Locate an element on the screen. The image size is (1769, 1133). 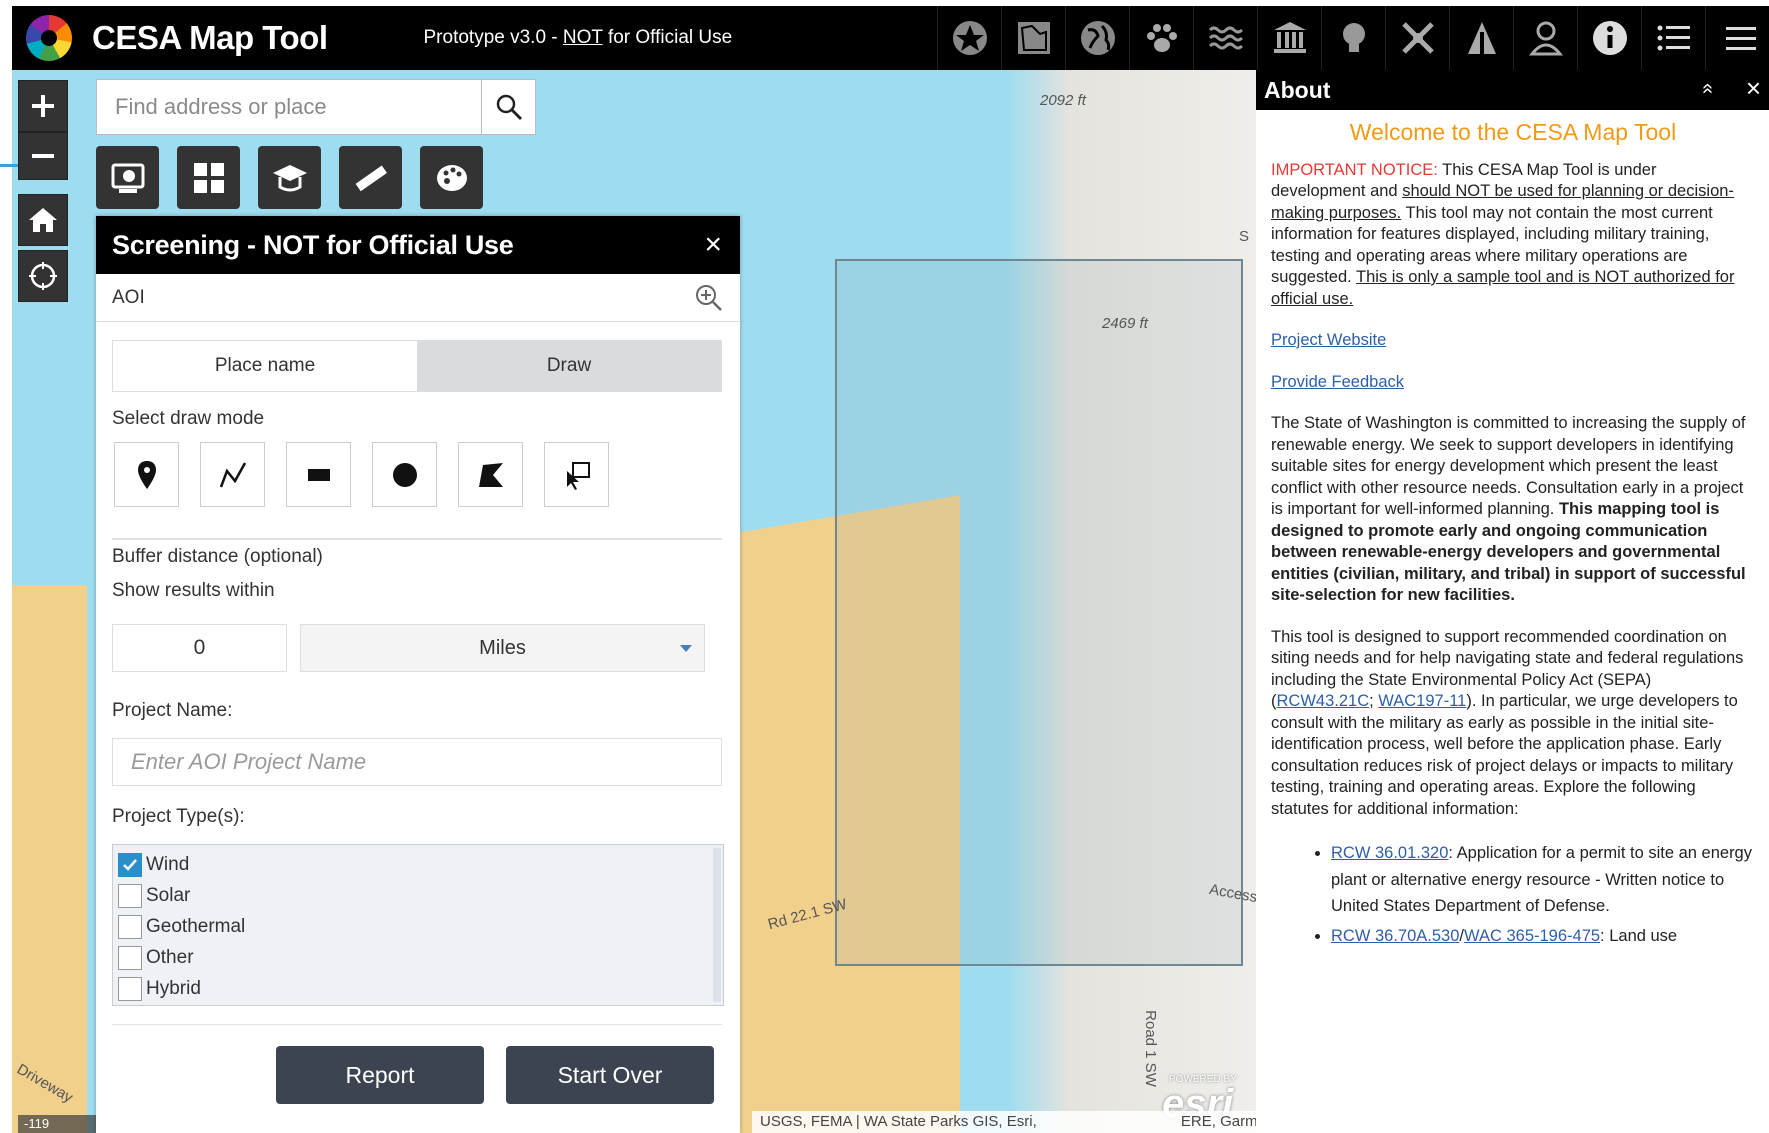
about-panel-header: About « × is located at coordinates (1512, 90).